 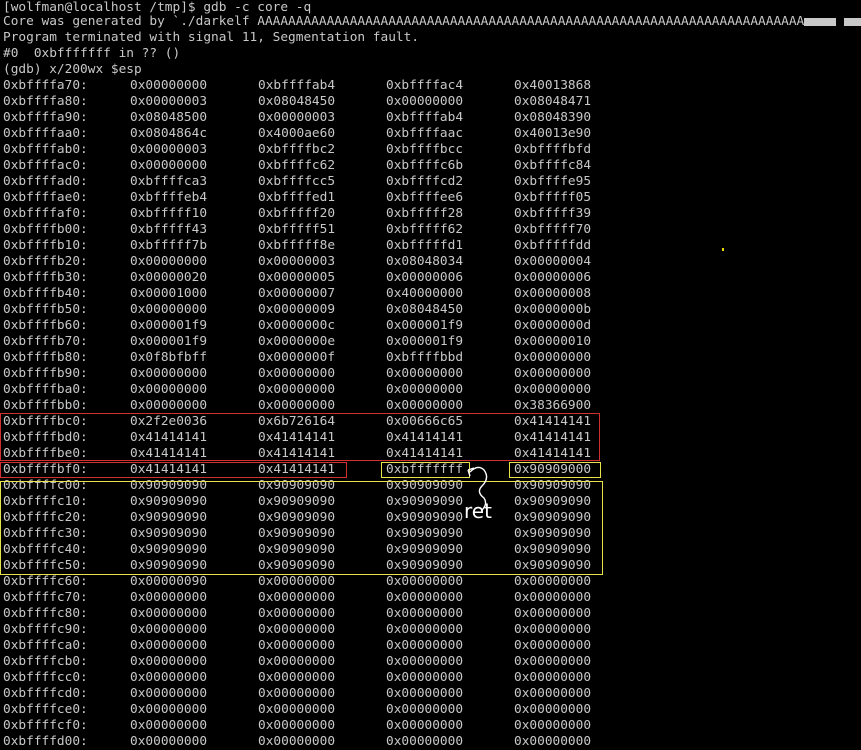 I want to click on ret-address-box, so click(x=425, y=470).